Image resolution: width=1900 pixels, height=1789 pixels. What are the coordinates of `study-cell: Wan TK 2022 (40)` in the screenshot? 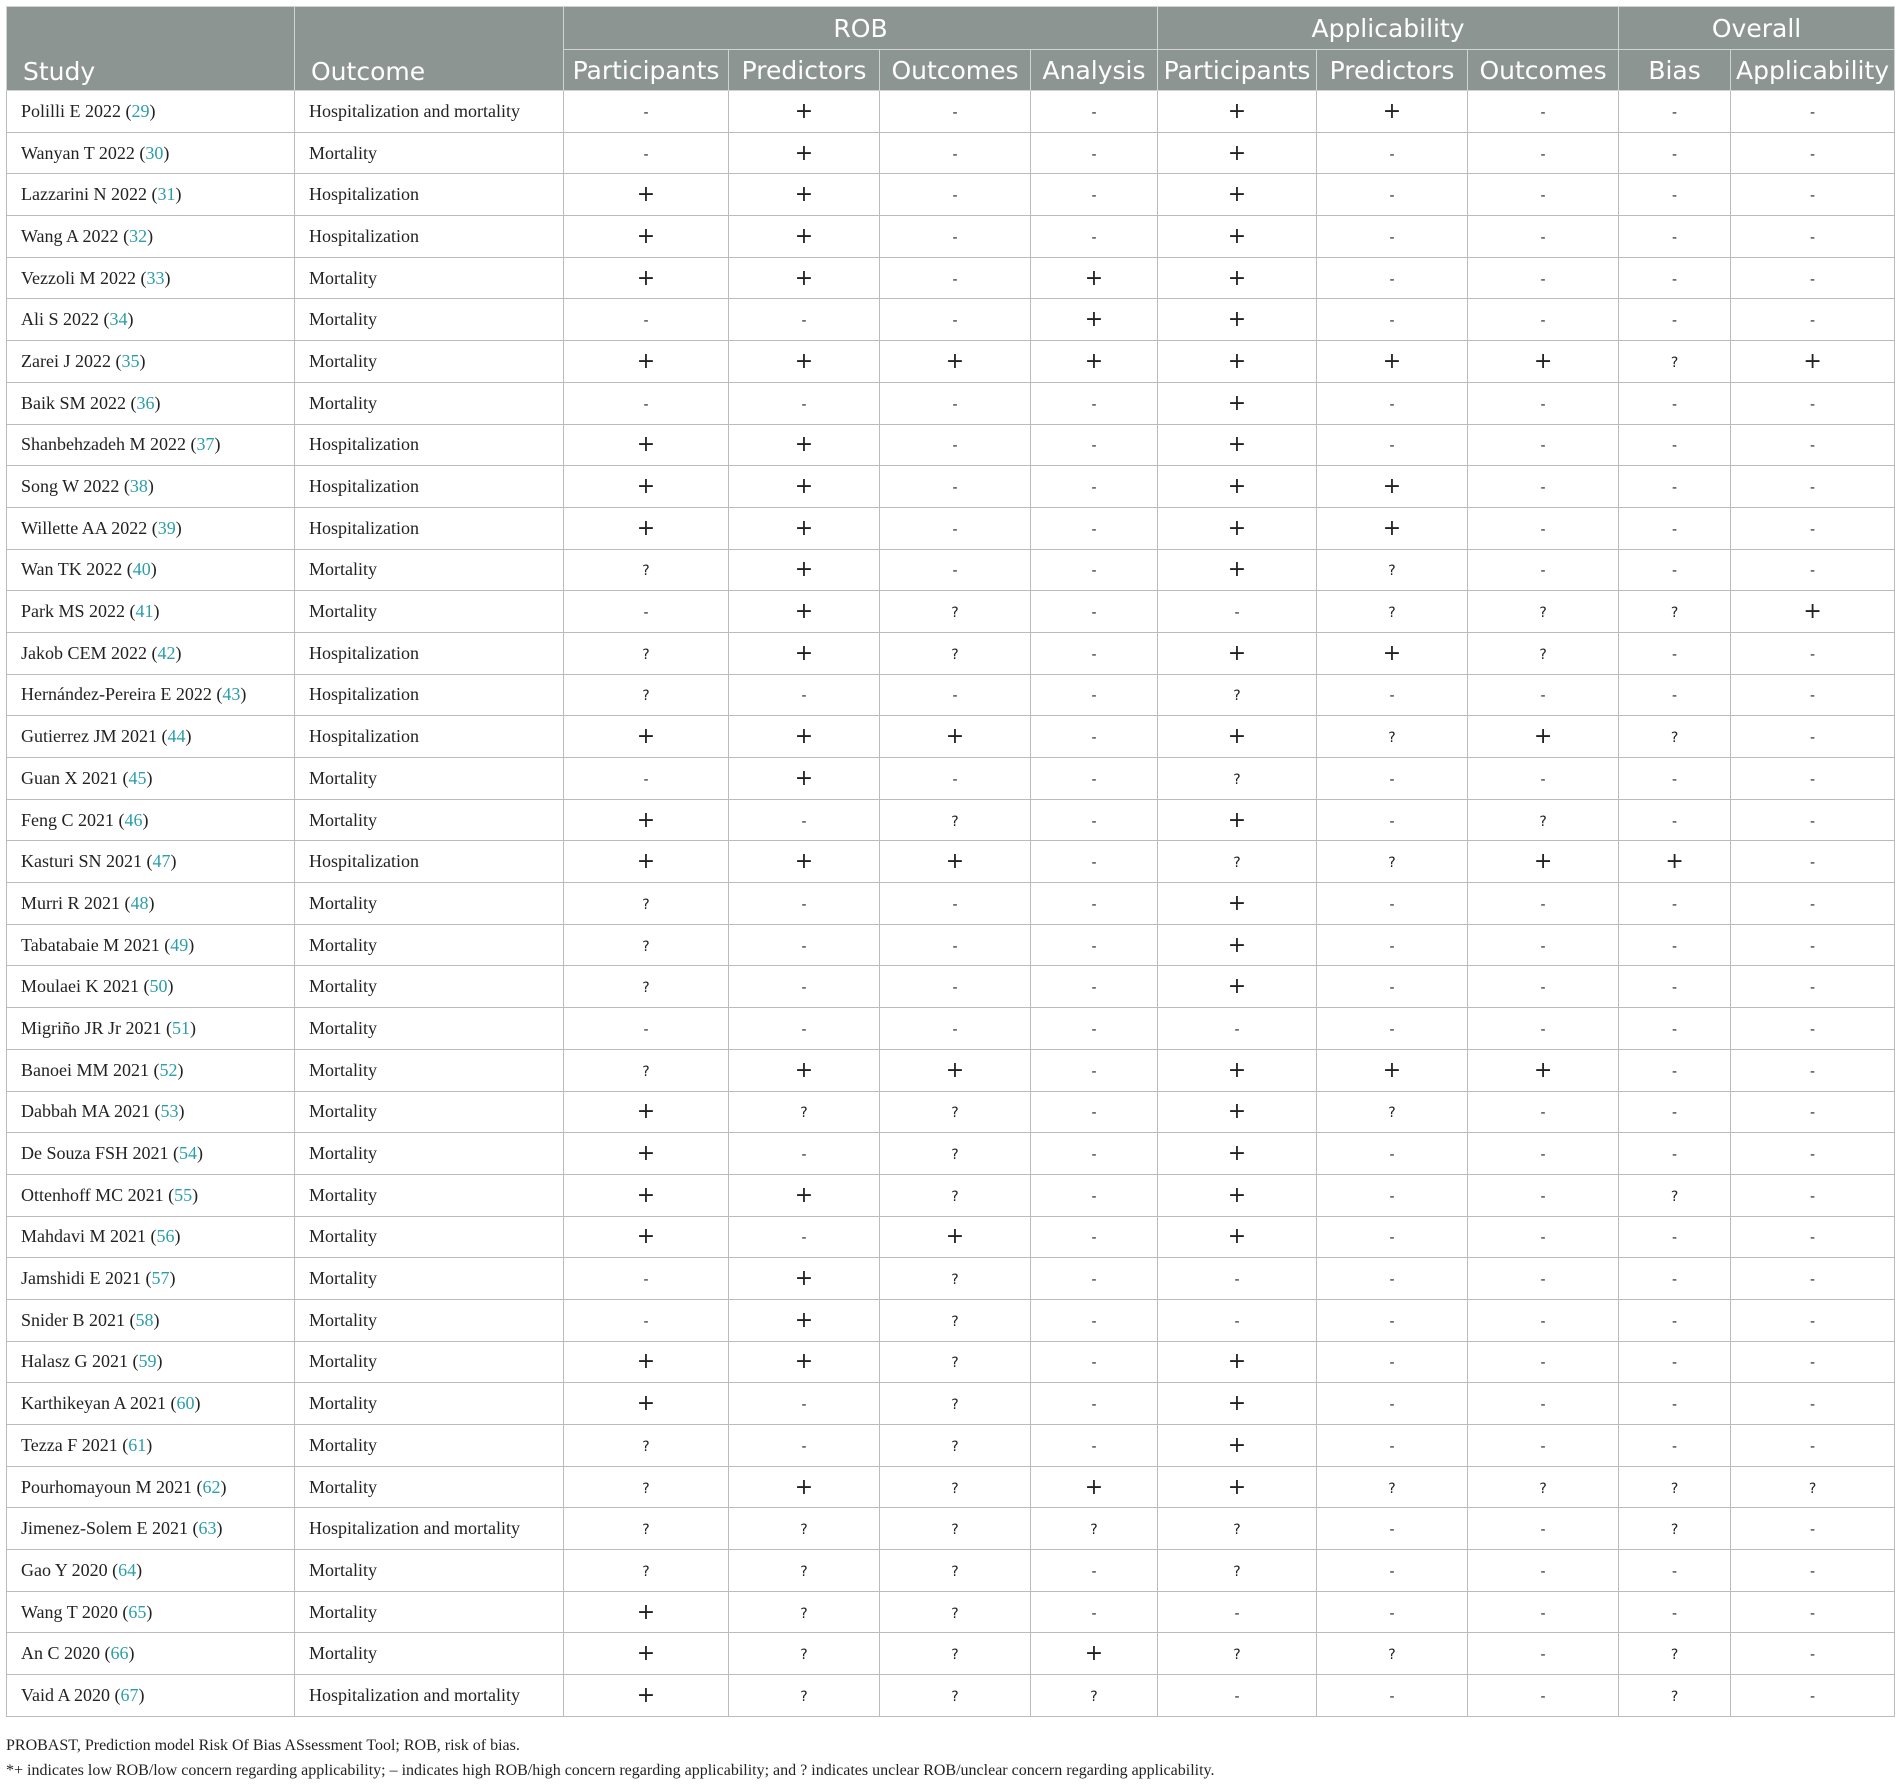 It's located at (150, 570).